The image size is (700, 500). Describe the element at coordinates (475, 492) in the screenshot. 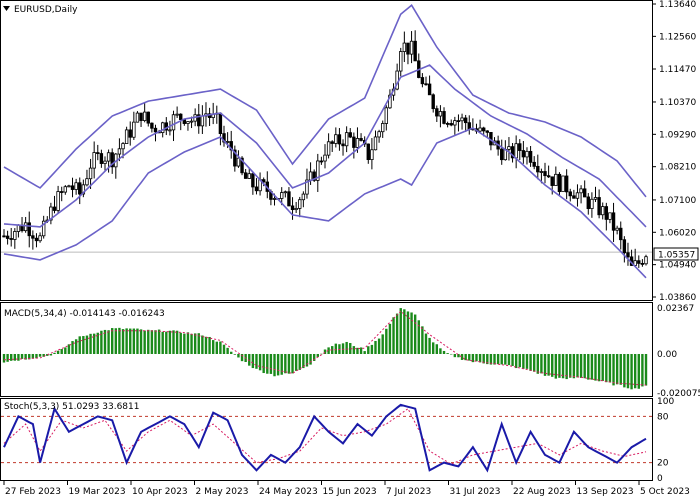

I see `date-tick-label: 31 Jul 2023` at that location.